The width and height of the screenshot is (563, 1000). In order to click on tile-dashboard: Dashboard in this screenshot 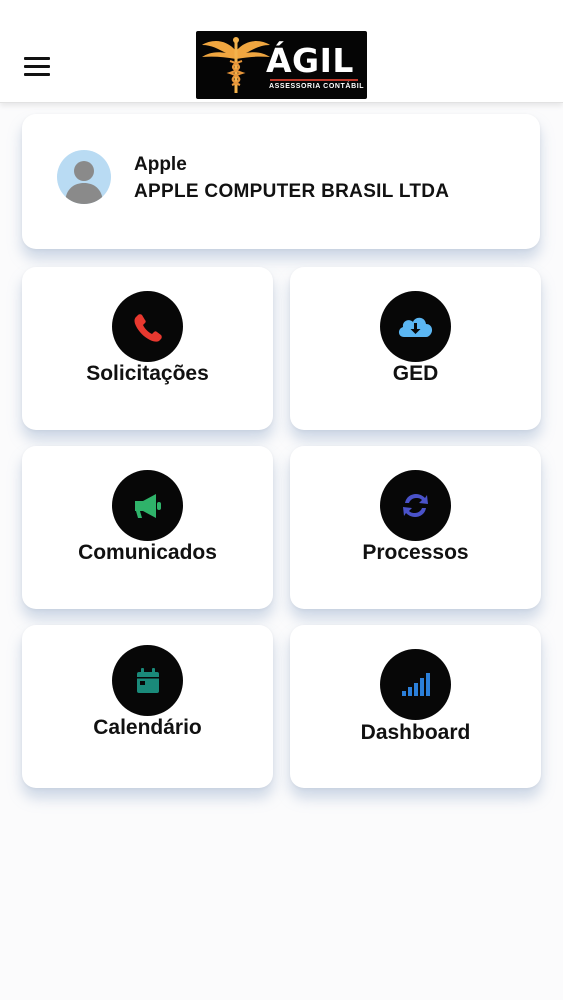, I will do `click(415, 706)`.